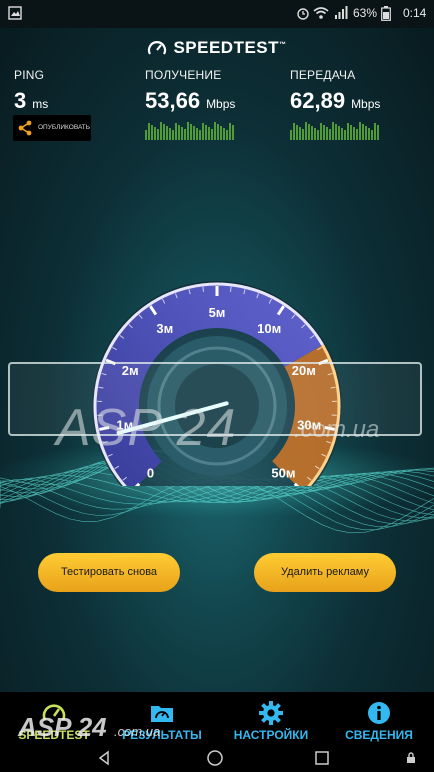 The image size is (434, 772). Describe the element at coordinates (226, 47) in the screenshot. I see `app-title: SPEEDTEST` at that location.